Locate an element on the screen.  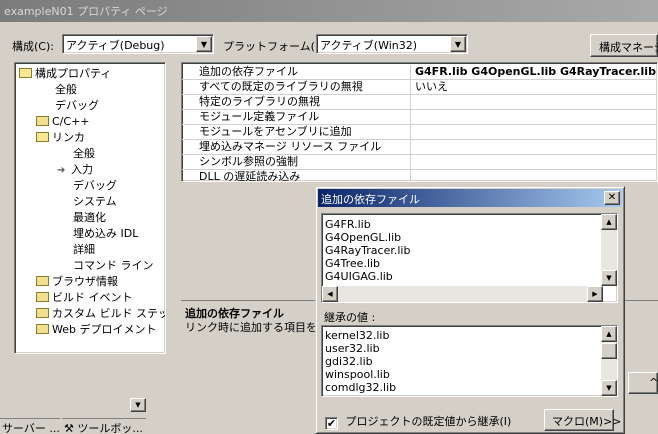
tree-item-selected: ➔ 入力 is located at coordinates (75, 169).